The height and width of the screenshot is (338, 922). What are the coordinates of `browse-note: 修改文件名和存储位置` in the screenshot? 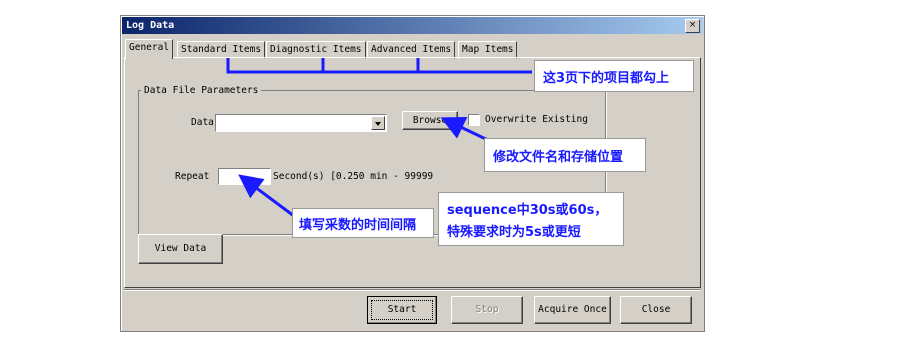 It's located at (558, 157).